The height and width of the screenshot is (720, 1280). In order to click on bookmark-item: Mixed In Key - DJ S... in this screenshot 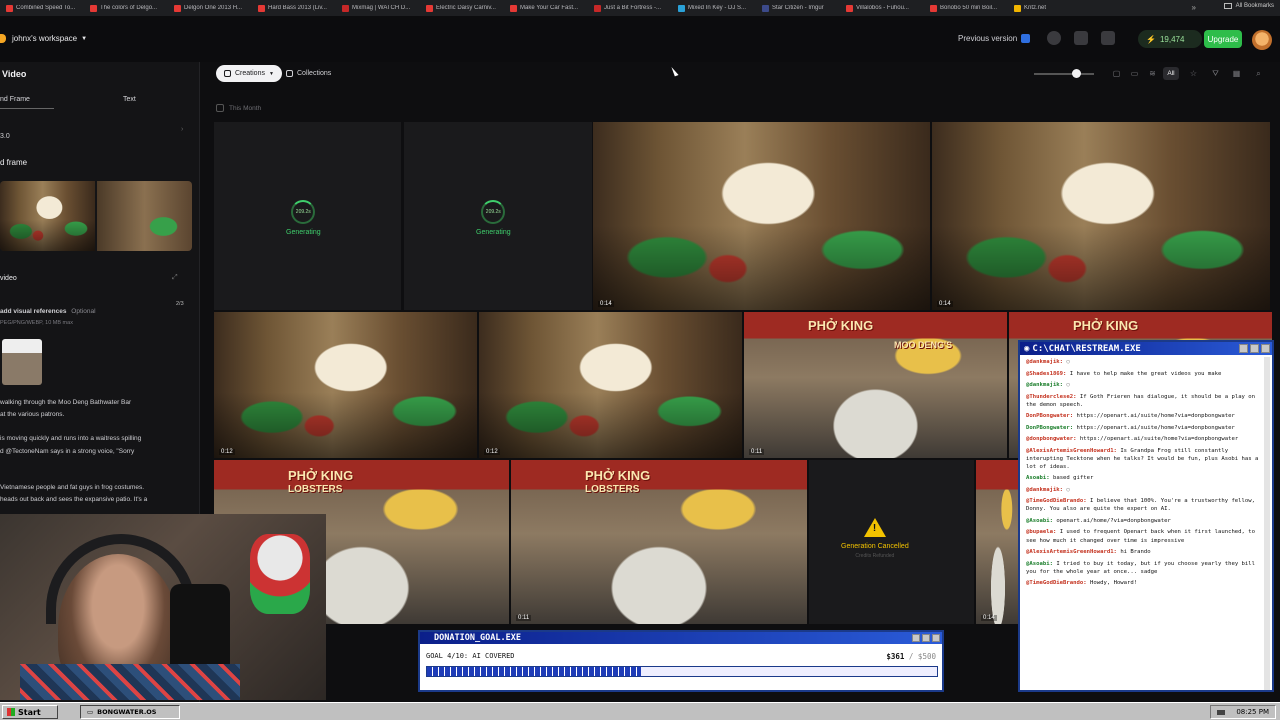, I will do `click(717, 8)`.